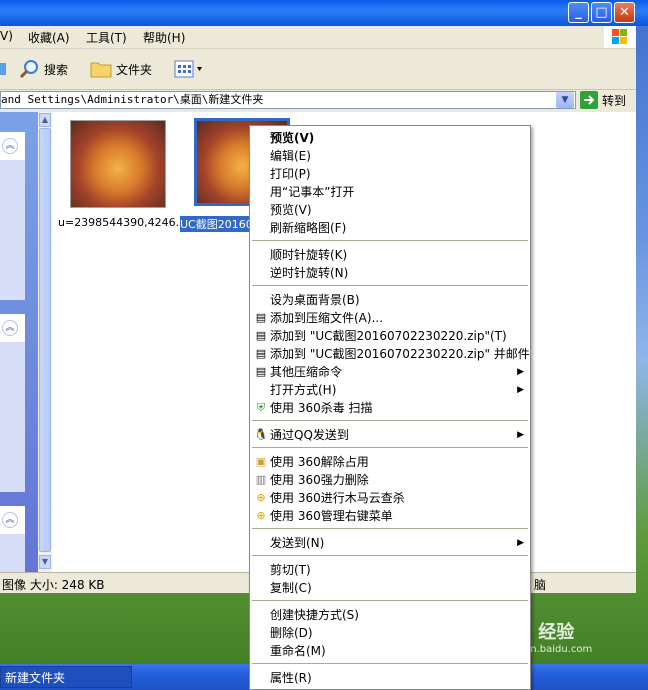 Image resolution: width=648 pixels, height=690 pixels. Describe the element at coordinates (390, 435) in the screenshot. I see `menu-item-qq-send: 🐧 通过QQ发送到 ▶` at that location.